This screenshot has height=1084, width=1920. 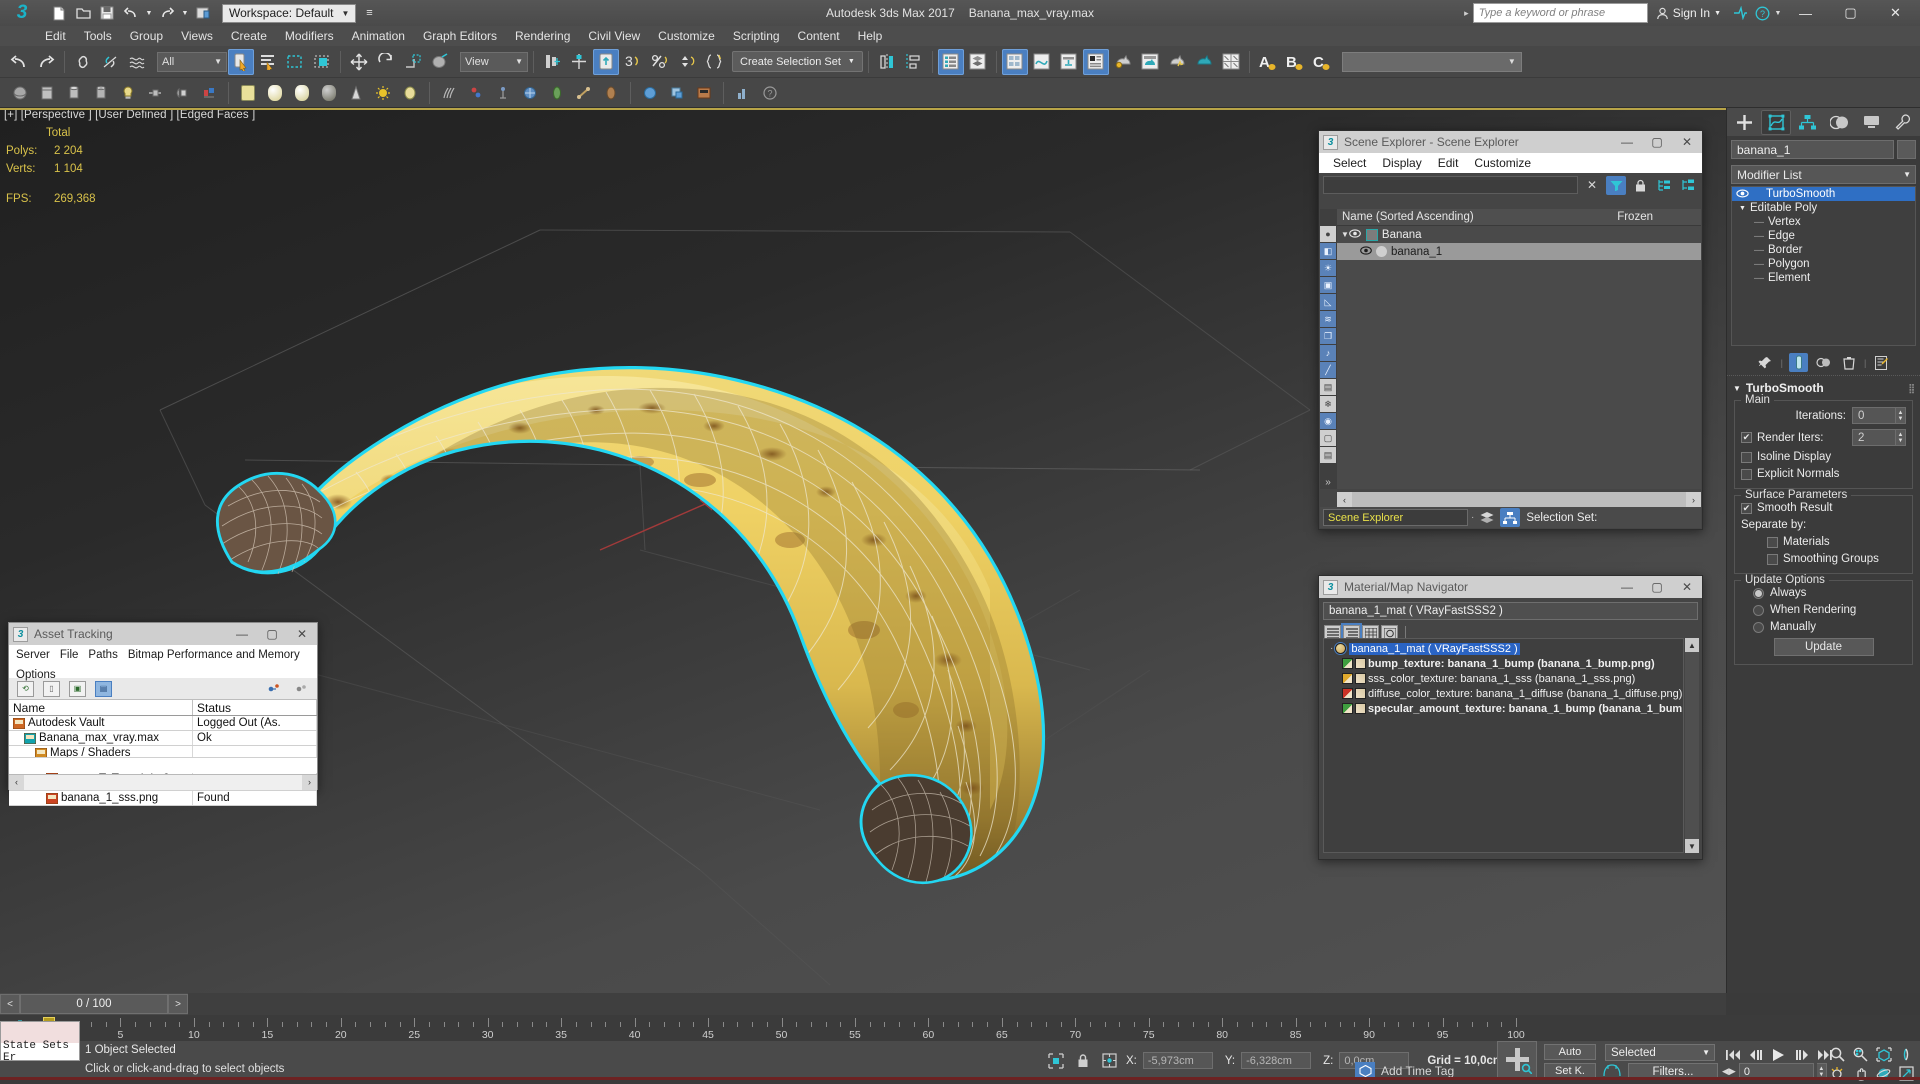 What do you see at coordinates (660, 62) in the screenshot?
I see `percent-snap-toggle-icon` at bounding box center [660, 62].